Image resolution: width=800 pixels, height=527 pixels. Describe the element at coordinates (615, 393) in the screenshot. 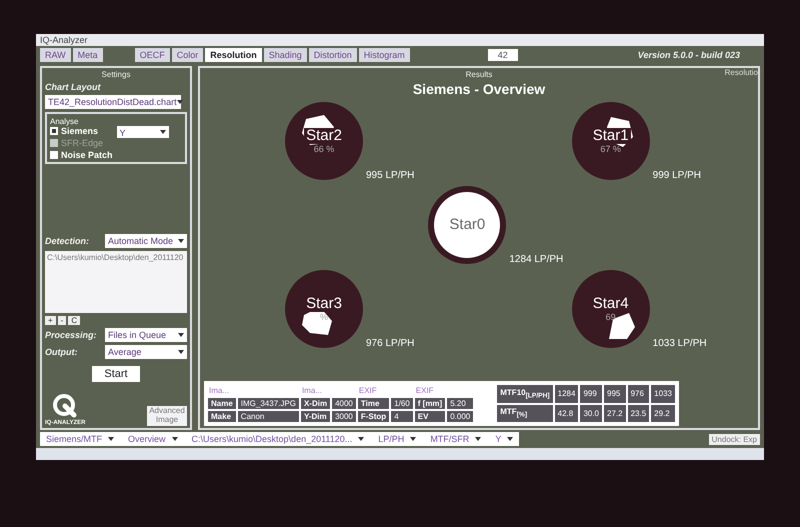

I see `table-cell: 995` at that location.